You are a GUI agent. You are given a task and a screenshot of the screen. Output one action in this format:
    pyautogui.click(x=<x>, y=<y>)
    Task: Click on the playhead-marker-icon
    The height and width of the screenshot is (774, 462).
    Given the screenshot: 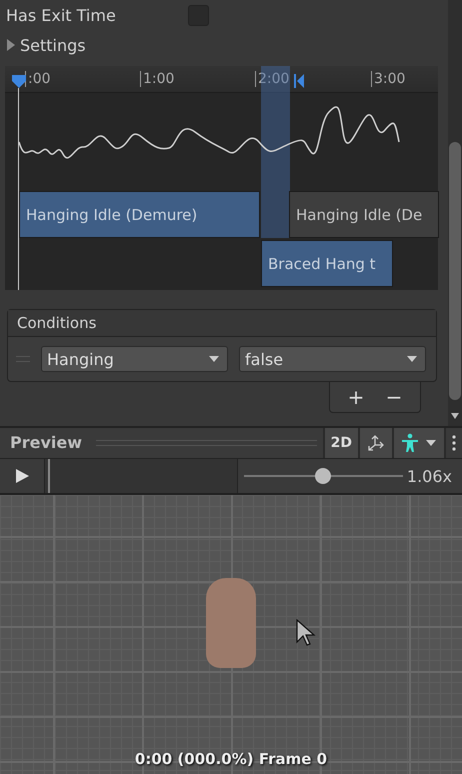 What is the action you would take?
    pyautogui.click(x=19, y=81)
    